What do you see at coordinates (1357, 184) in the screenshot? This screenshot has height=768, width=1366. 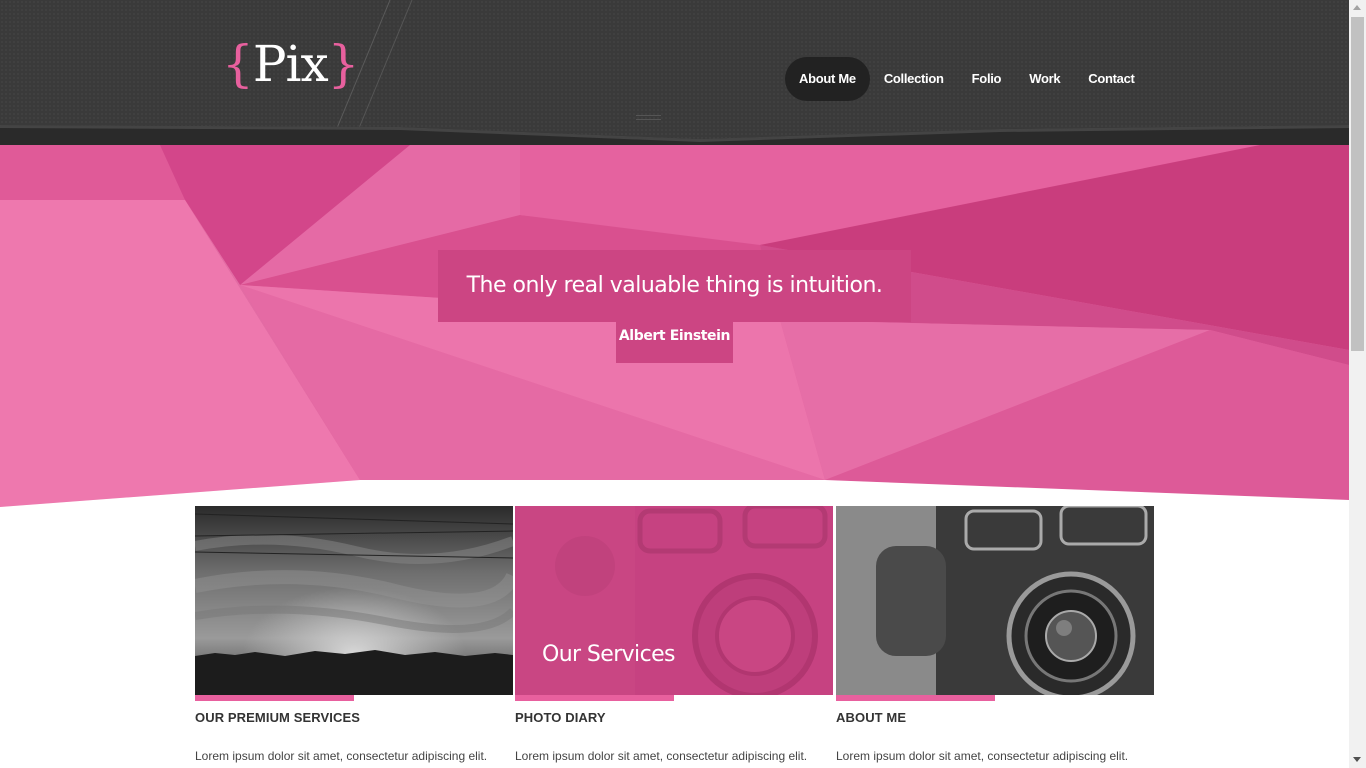 I see `scrollbar-thumb` at bounding box center [1357, 184].